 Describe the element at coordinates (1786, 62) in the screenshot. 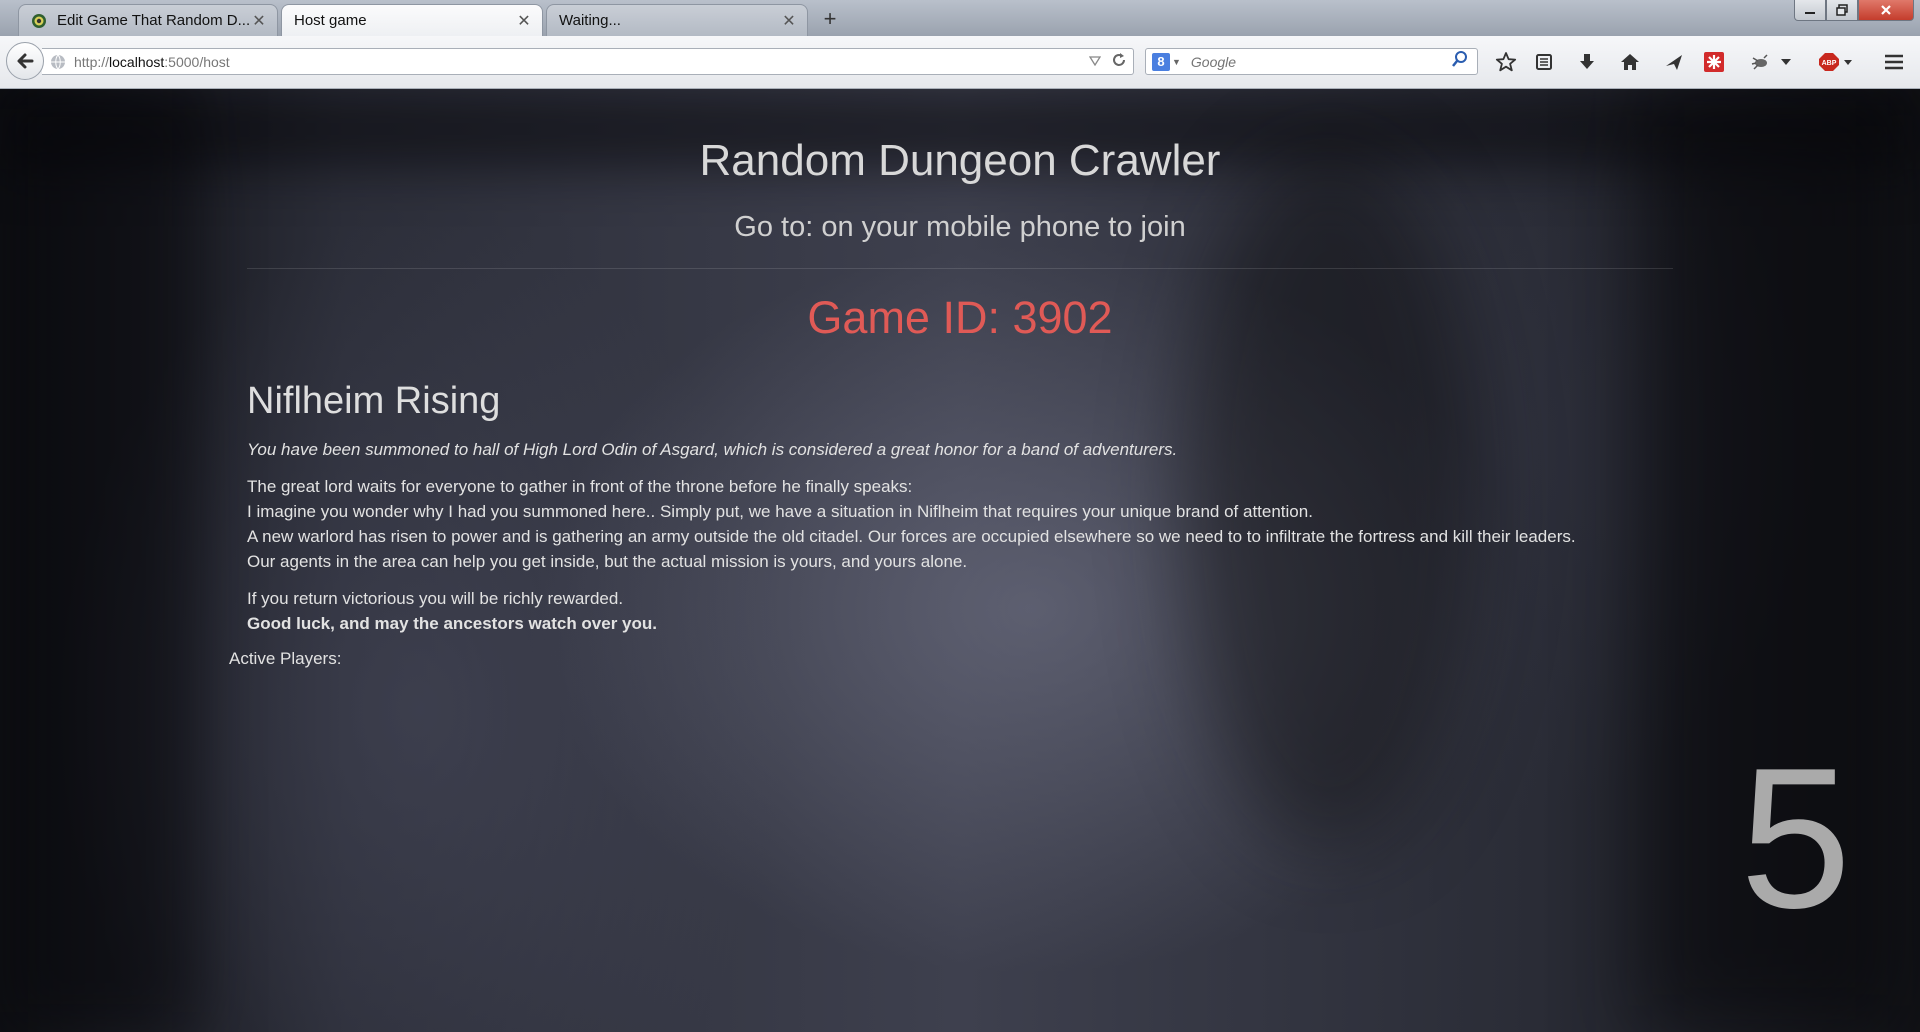

I see `dropdown-icon` at that location.